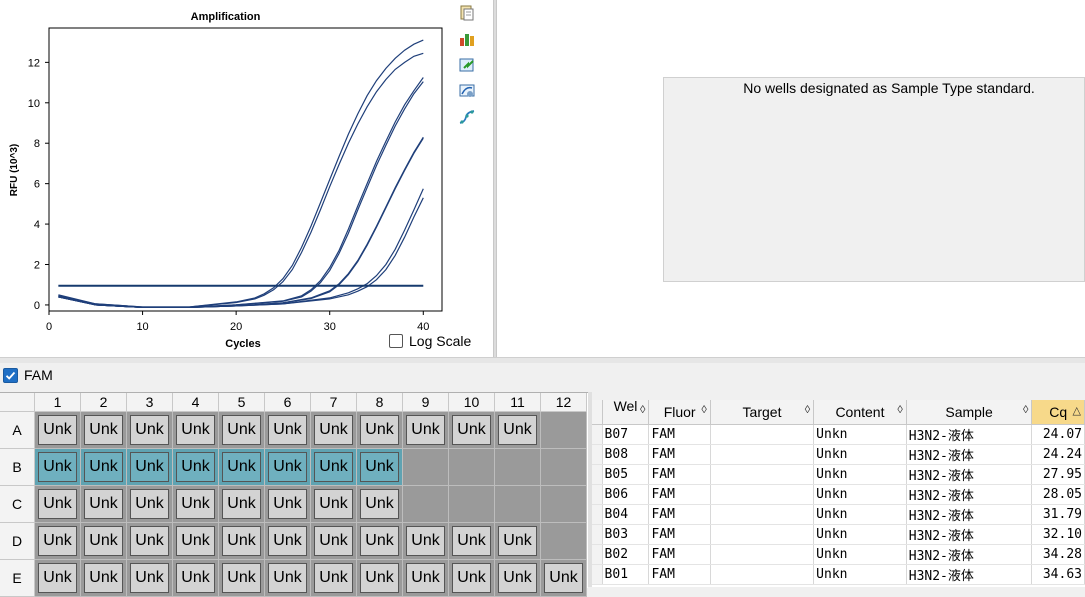 Image resolution: width=1085 pixels, height=597 pixels. I want to click on plate-row-header: D, so click(17, 541).